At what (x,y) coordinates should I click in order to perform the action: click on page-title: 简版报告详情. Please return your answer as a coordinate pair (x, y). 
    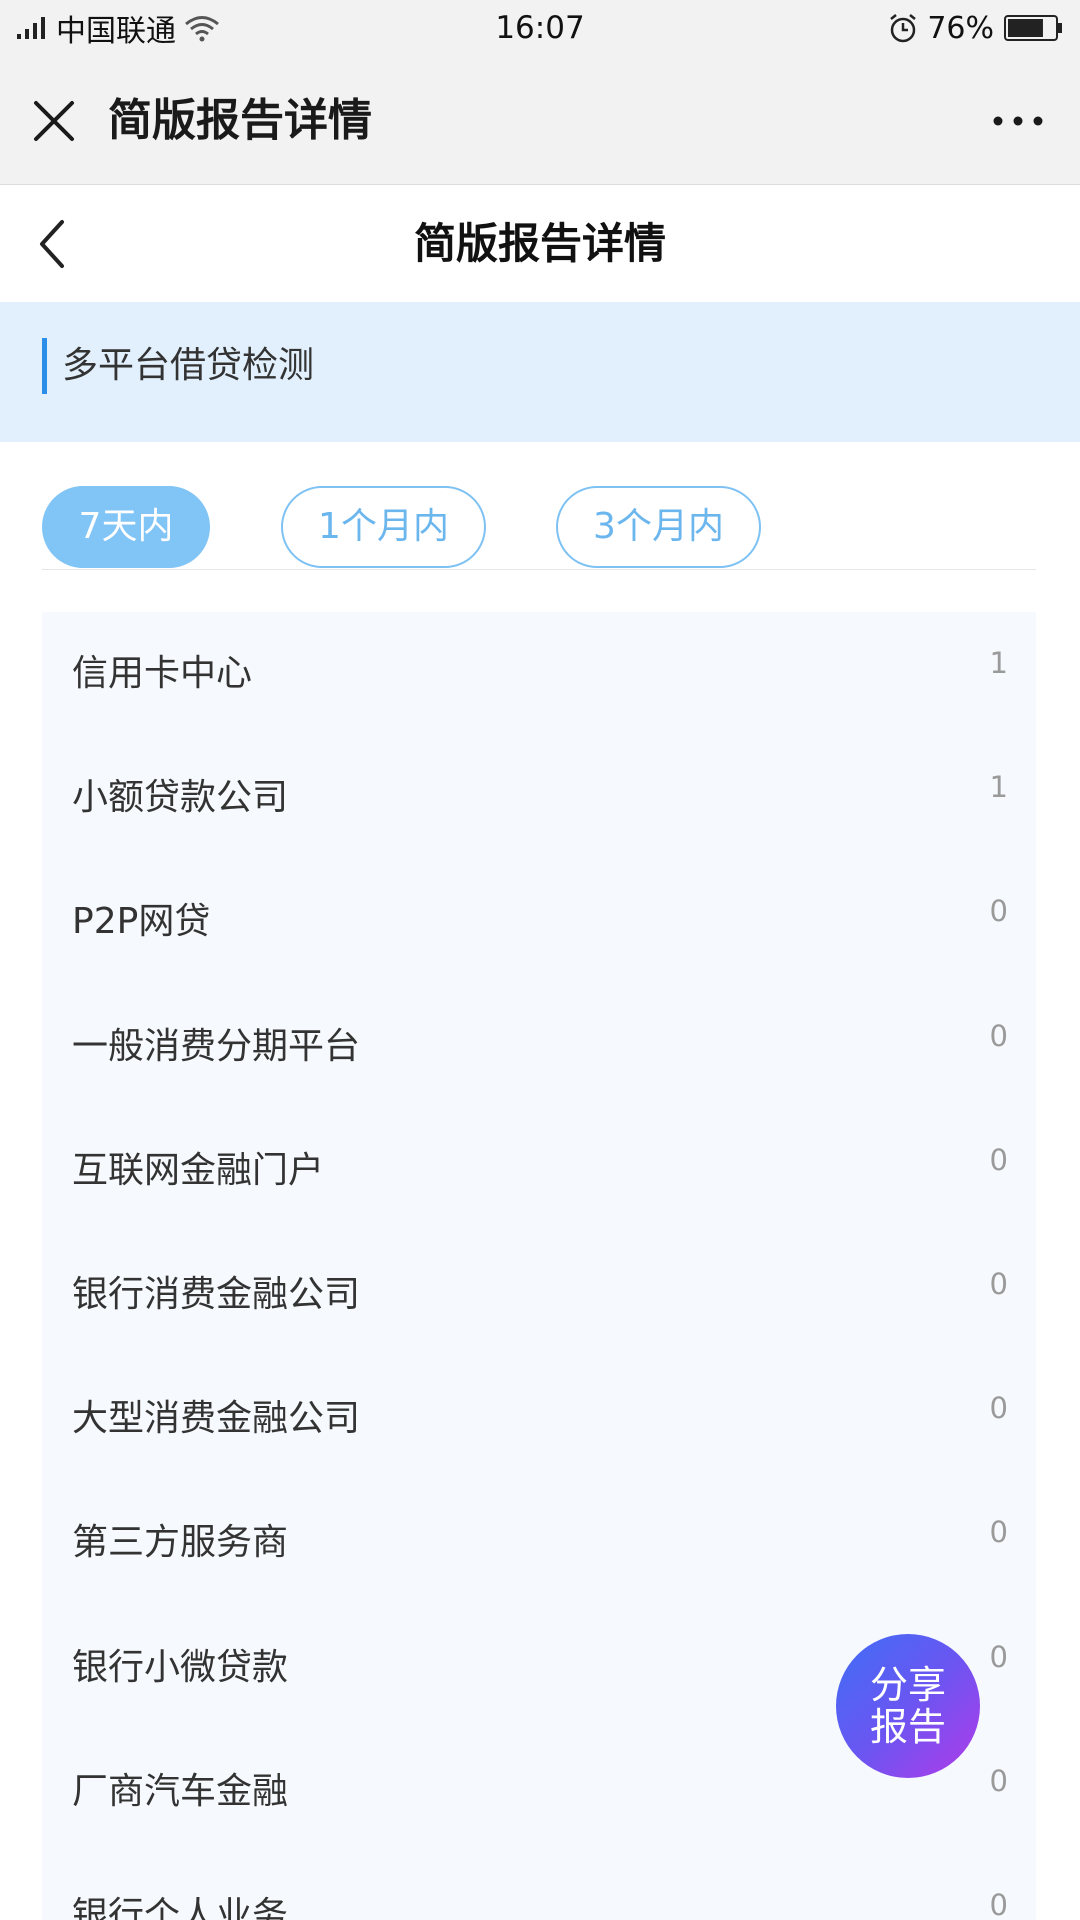
    Looking at the image, I should click on (539, 243).